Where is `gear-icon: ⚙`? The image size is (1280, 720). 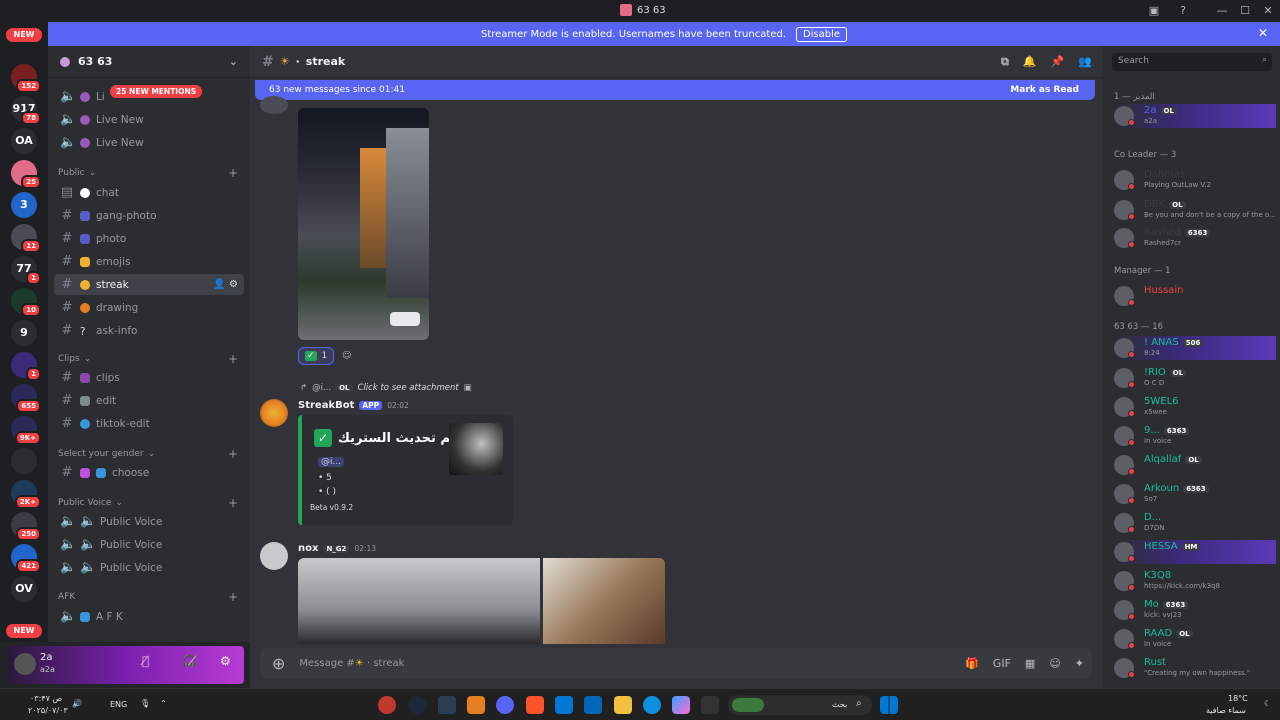 gear-icon: ⚙ is located at coordinates (225, 661).